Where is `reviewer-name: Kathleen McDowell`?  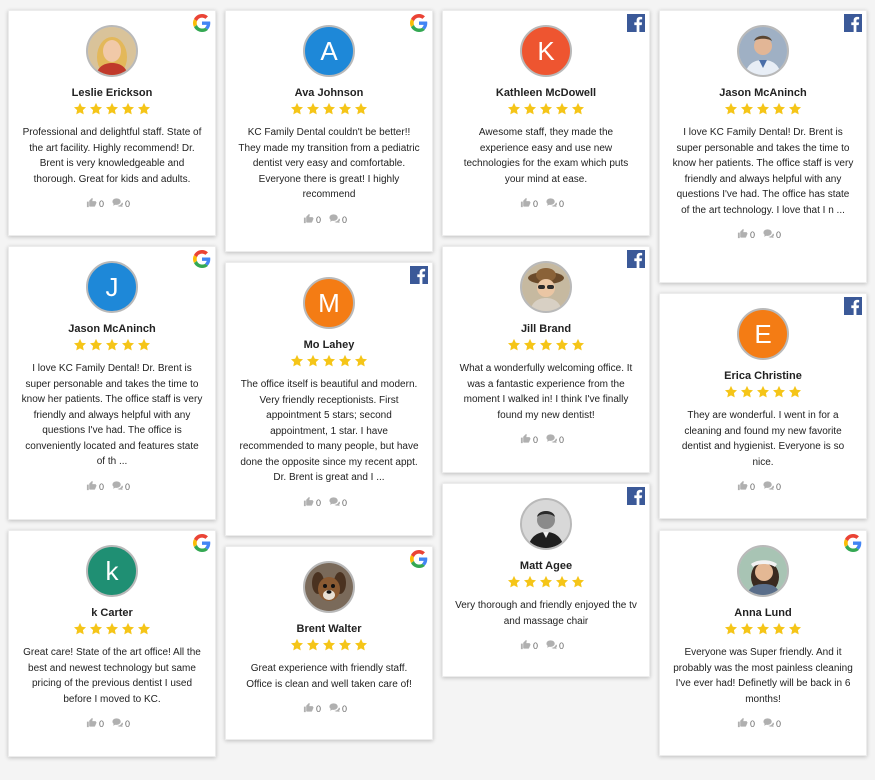 reviewer-name: Kathleen McDowell is located at coordinates (546, 93).